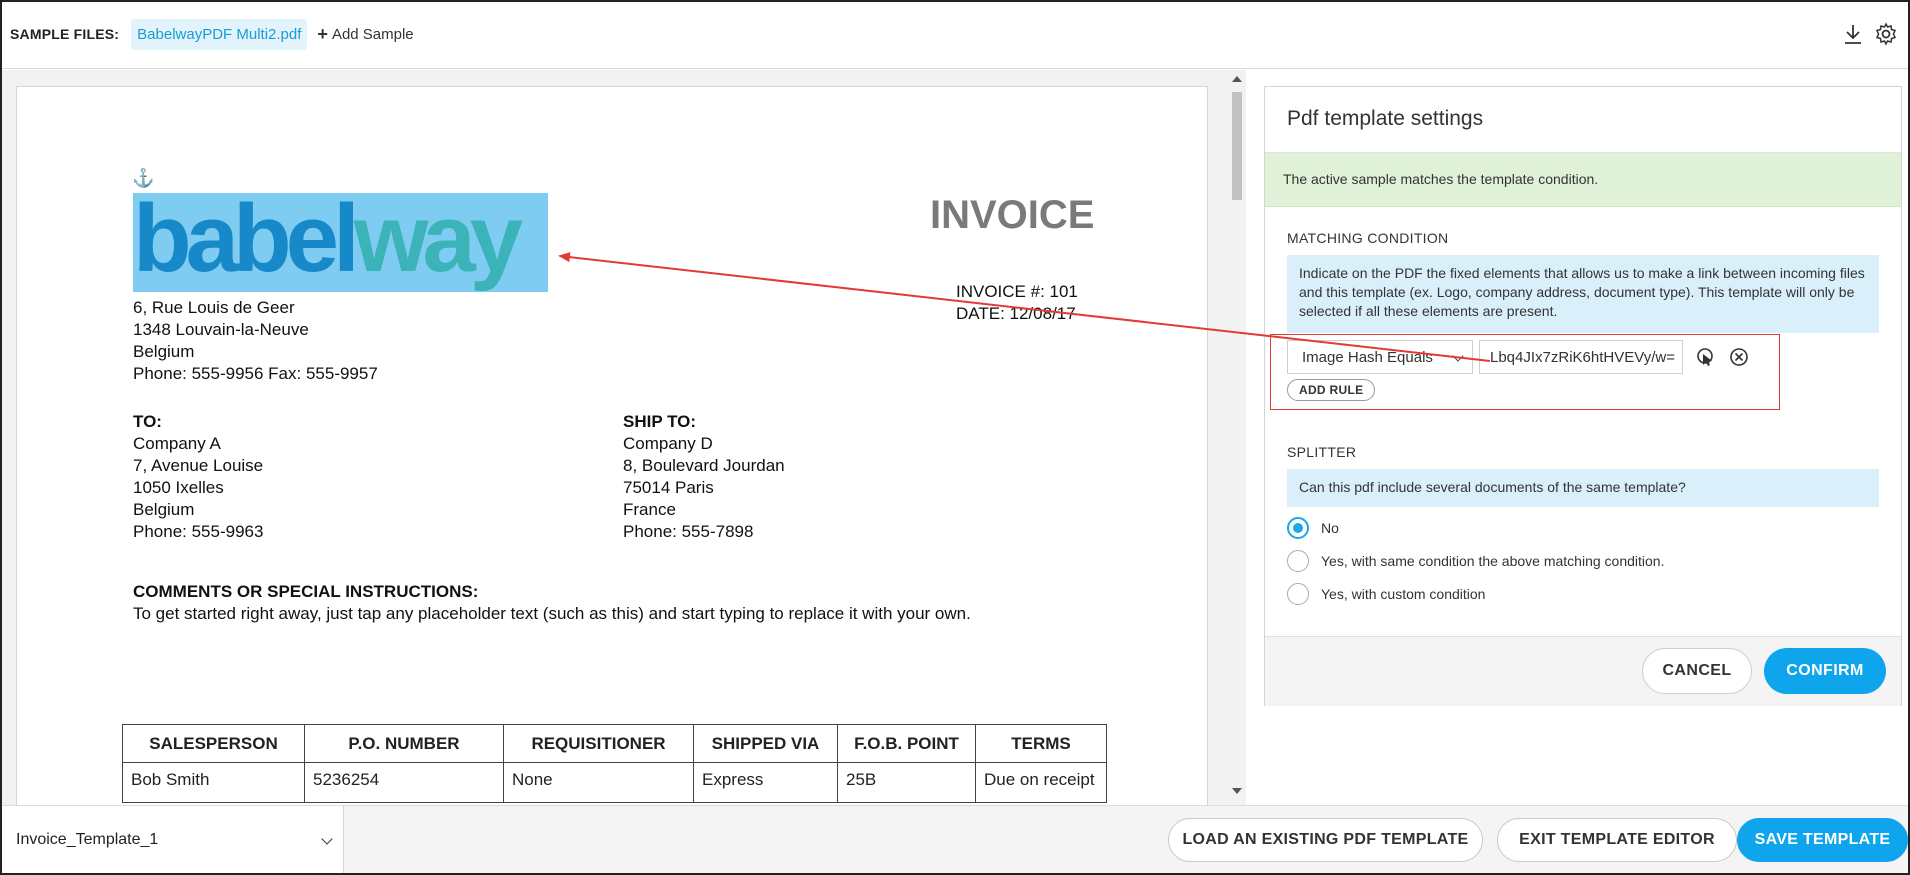  Describe the element at coordinates (328, 242) in the screenshot. I see `company-logo: babelway` at that location.